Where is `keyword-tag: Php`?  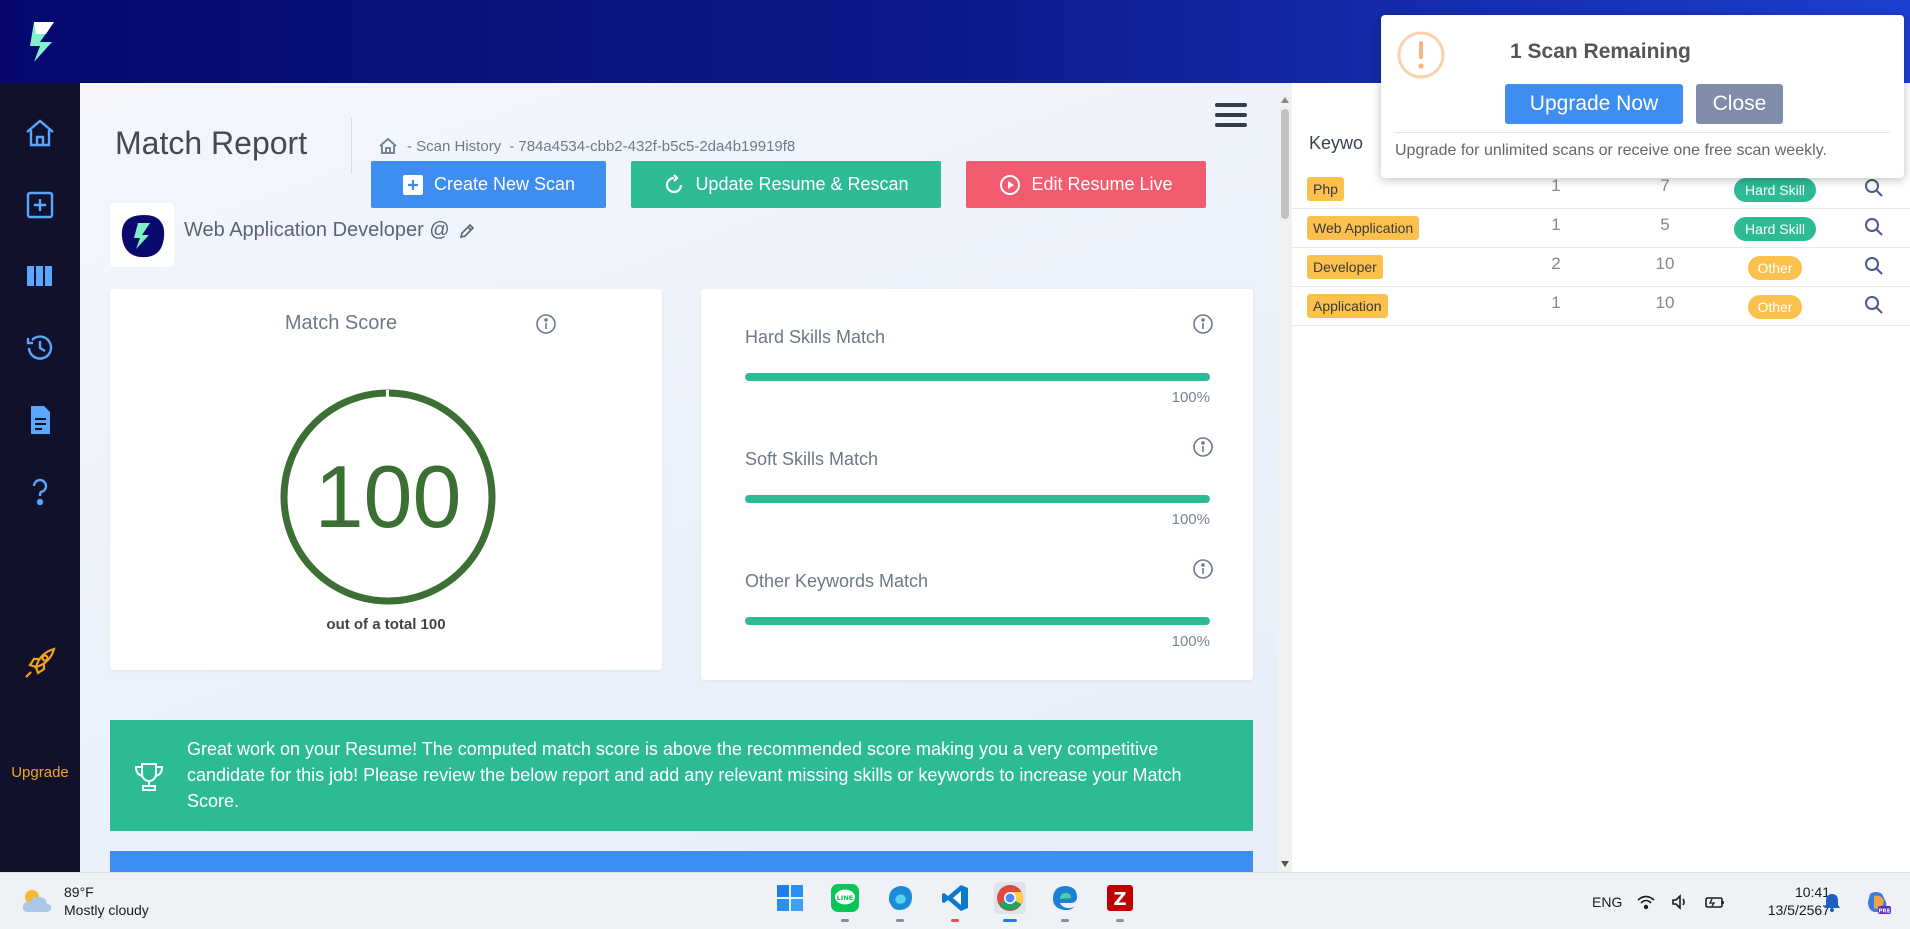
keyword-tag: Php is located at coordinates (1325, 189).